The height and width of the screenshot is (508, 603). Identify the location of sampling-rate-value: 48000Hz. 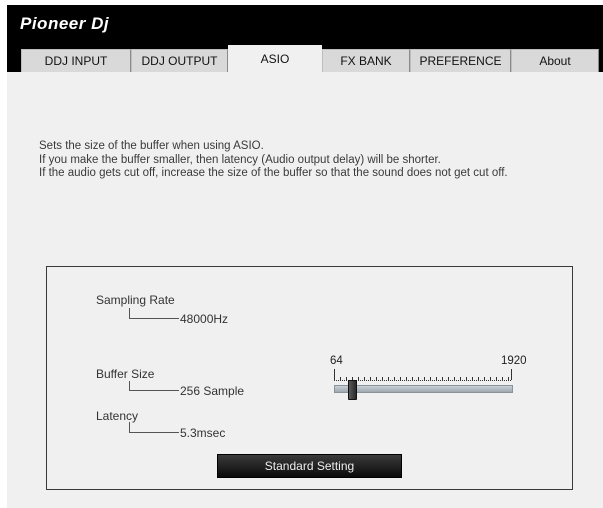
(204, 319).